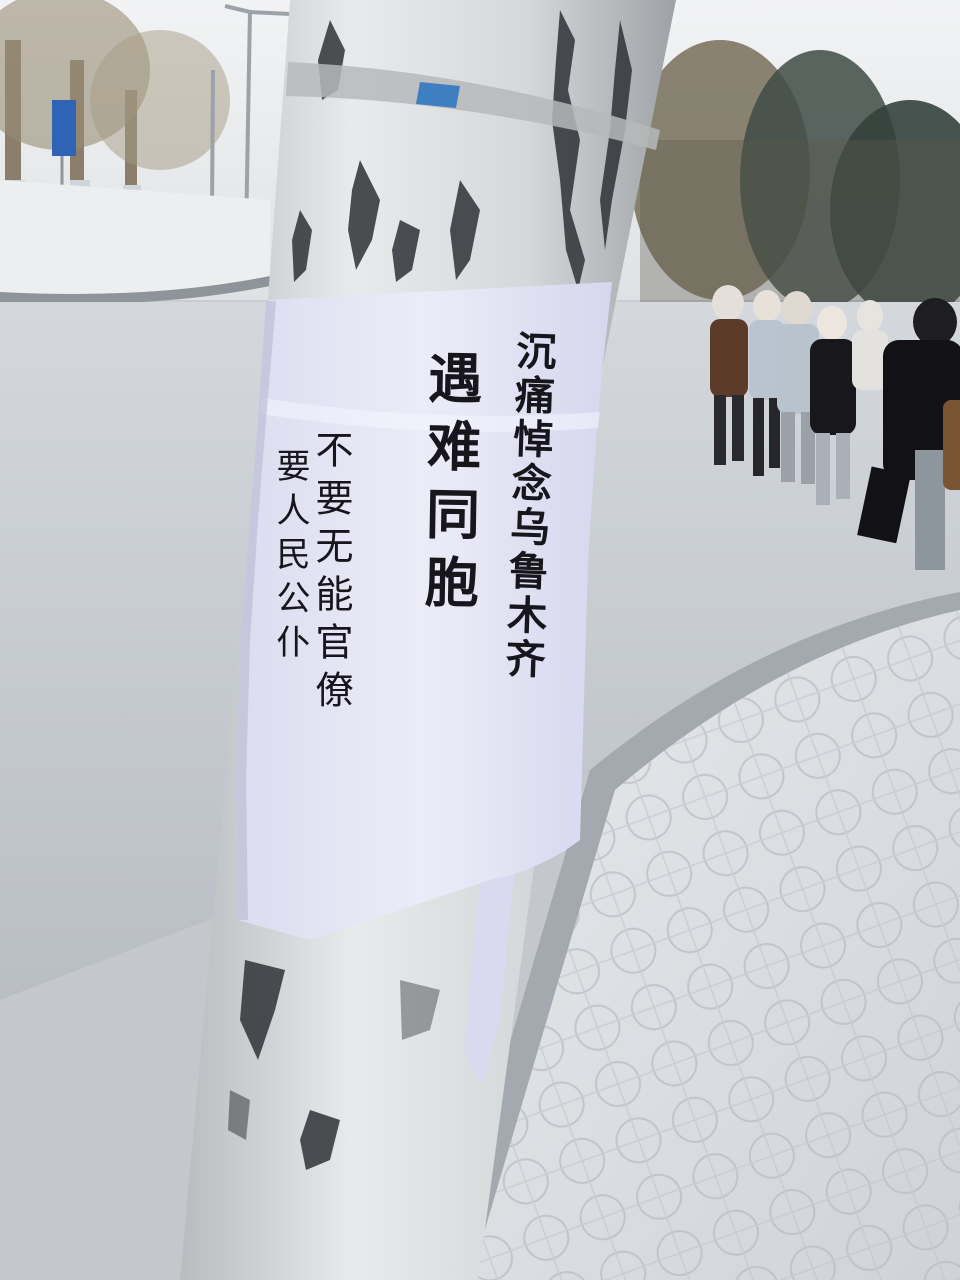 This screenshot has width=960, height=1280. What do you see at coordinates (449, 486) in the screenshot?
I see `poster-line-victims: 遇难同胞` at bounding box center [449, 486].